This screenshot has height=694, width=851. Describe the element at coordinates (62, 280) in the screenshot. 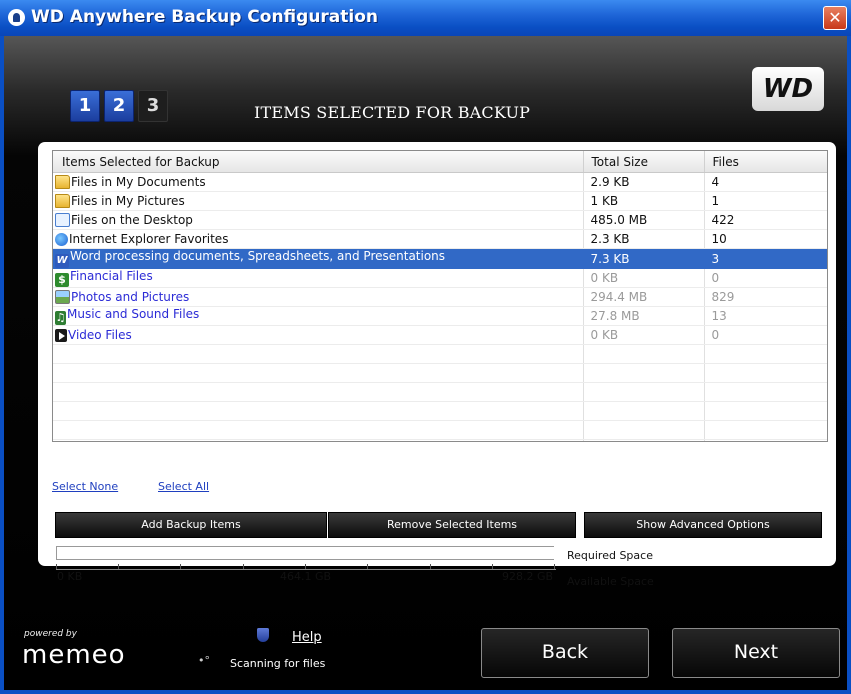

I see `dollar-icon: $` at that location.